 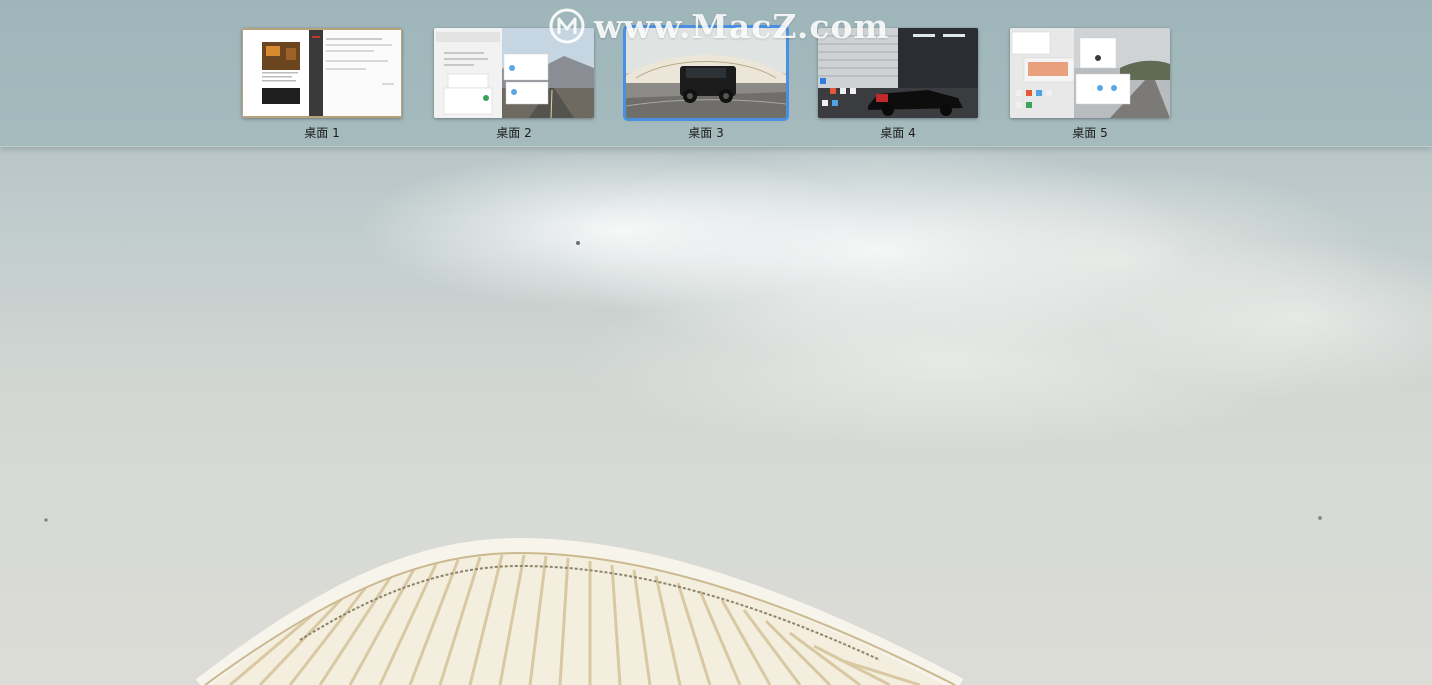 I want to click on space-thumbnail-3: 桌面 3, so click(x=706, y=83).